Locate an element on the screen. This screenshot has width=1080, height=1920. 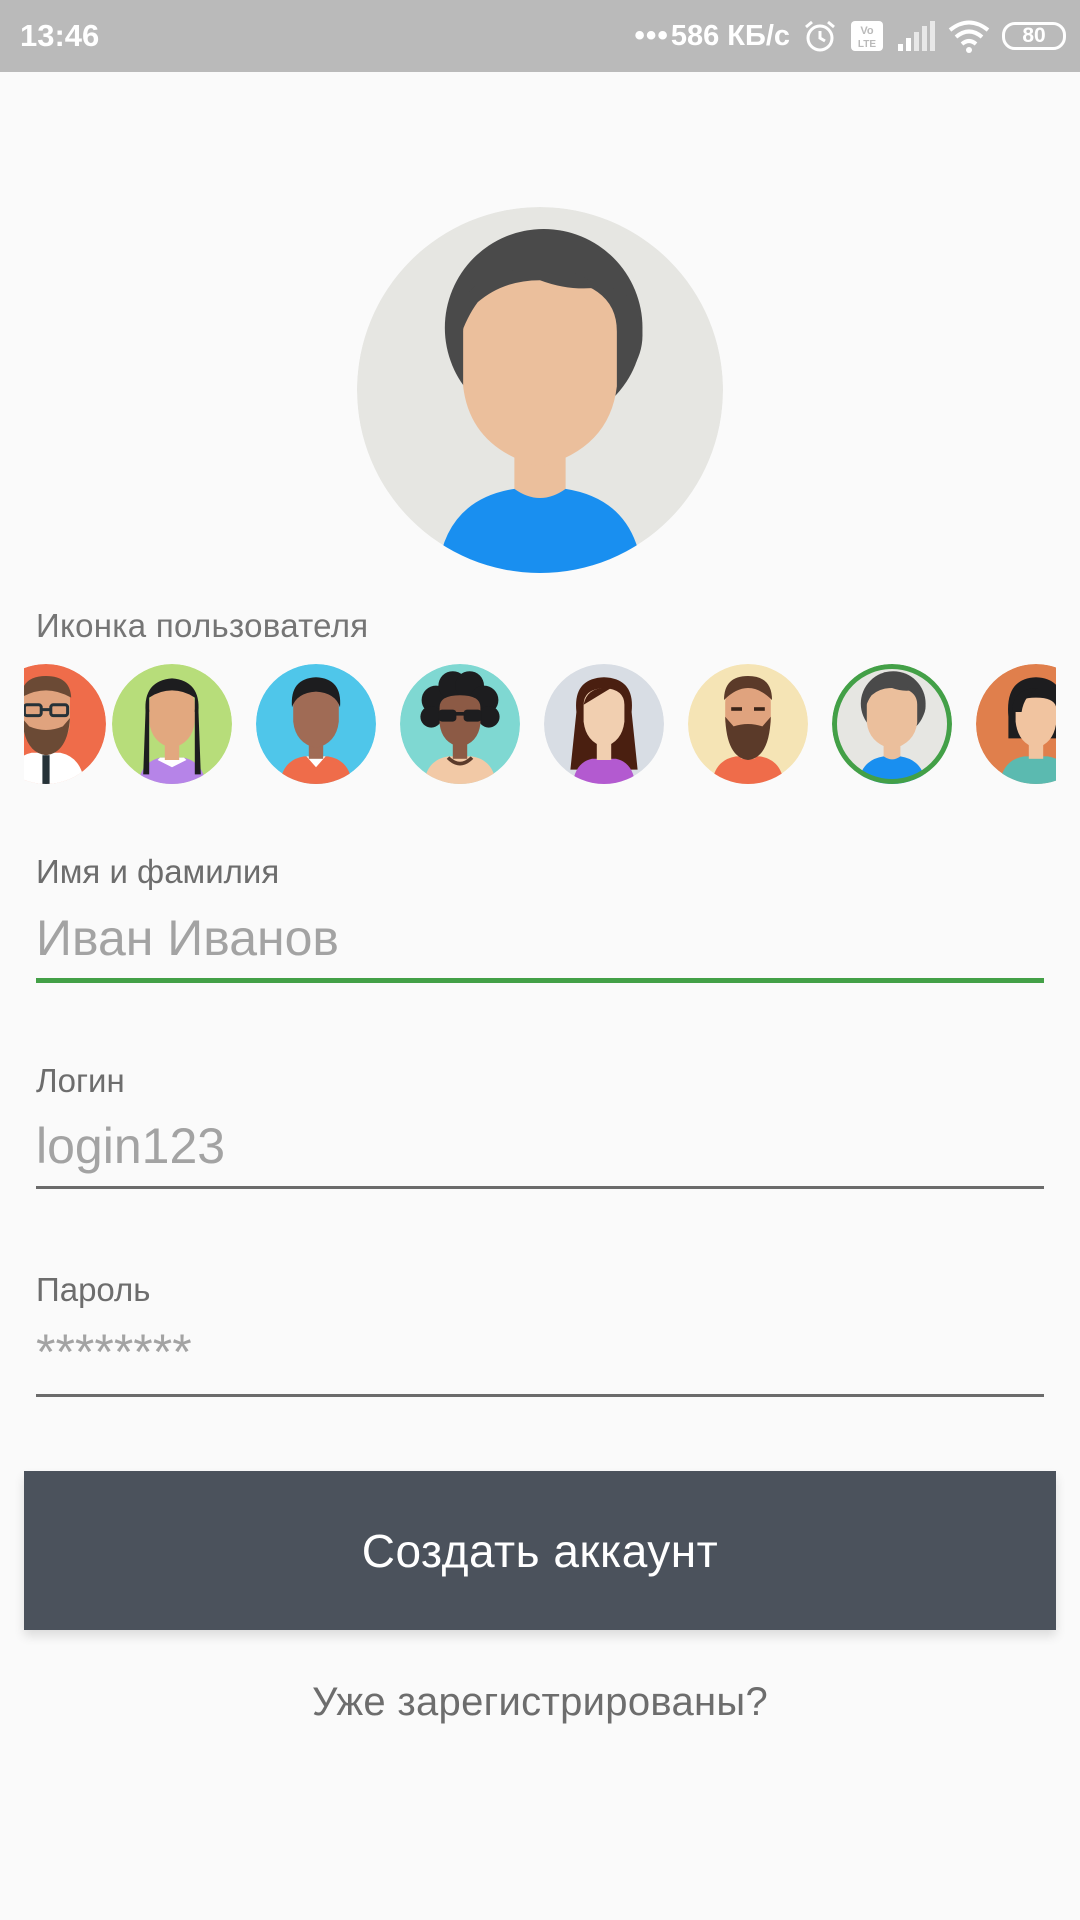
avatar-option-black-bob is located at coordinates (1016, 724).